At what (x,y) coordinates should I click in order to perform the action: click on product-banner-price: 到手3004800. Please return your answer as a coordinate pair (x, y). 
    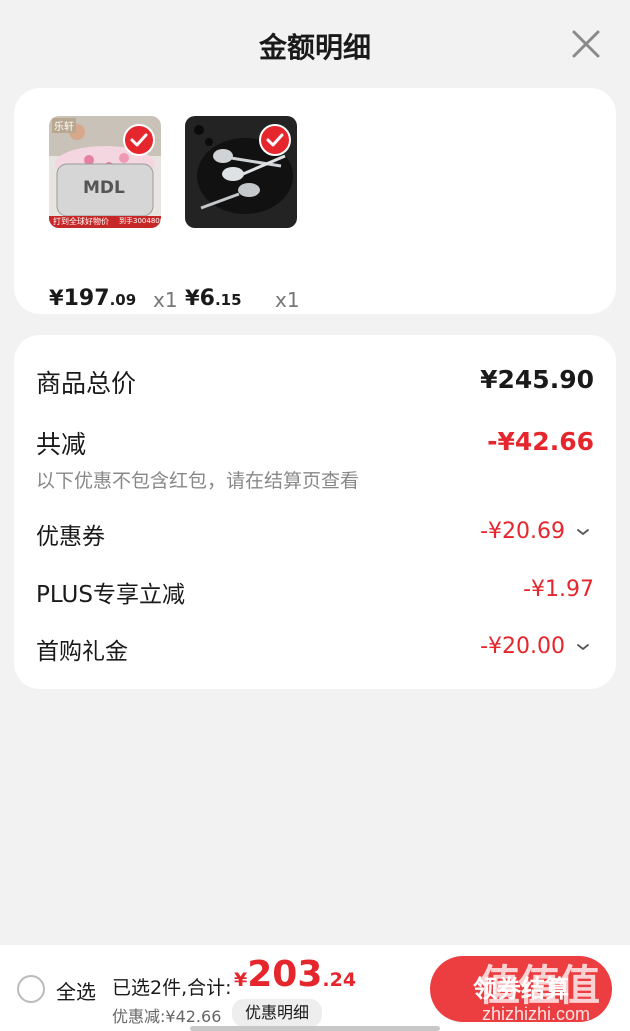
    Looking at the image, I should click on (140, 221).